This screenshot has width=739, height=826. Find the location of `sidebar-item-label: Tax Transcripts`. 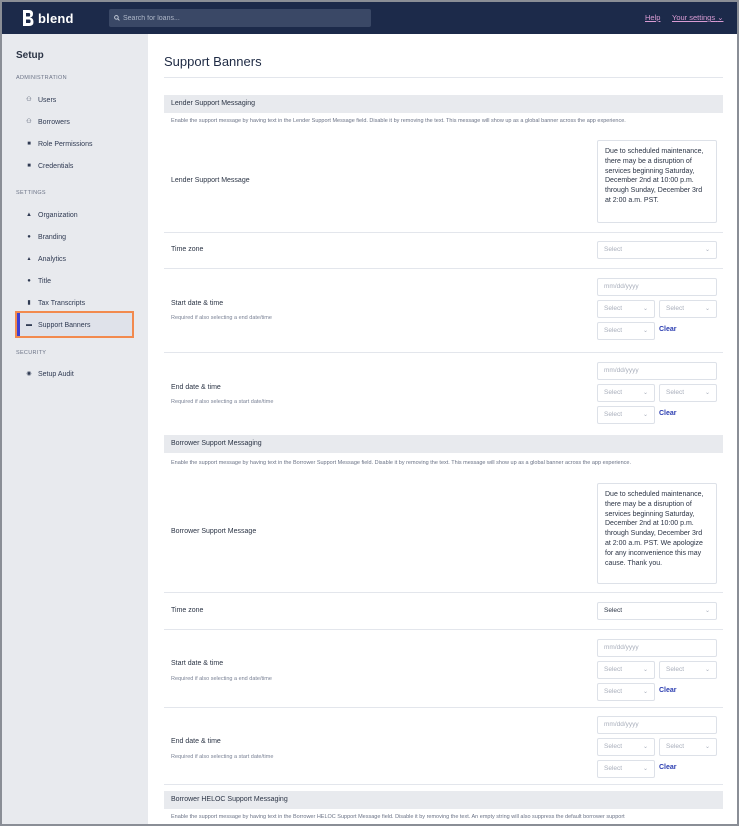

sidebar-item-label: Tax Transcripts is located at coordinates (62, 303).